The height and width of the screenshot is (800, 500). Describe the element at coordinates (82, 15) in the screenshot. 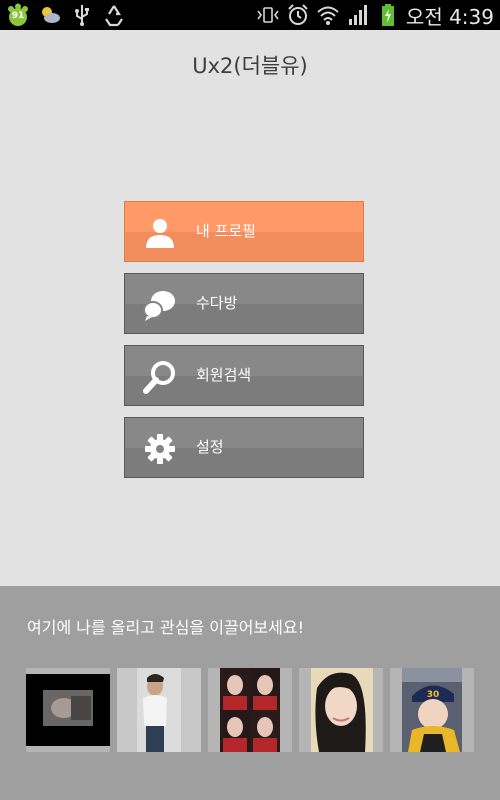

I see `usb-icon` at that location.